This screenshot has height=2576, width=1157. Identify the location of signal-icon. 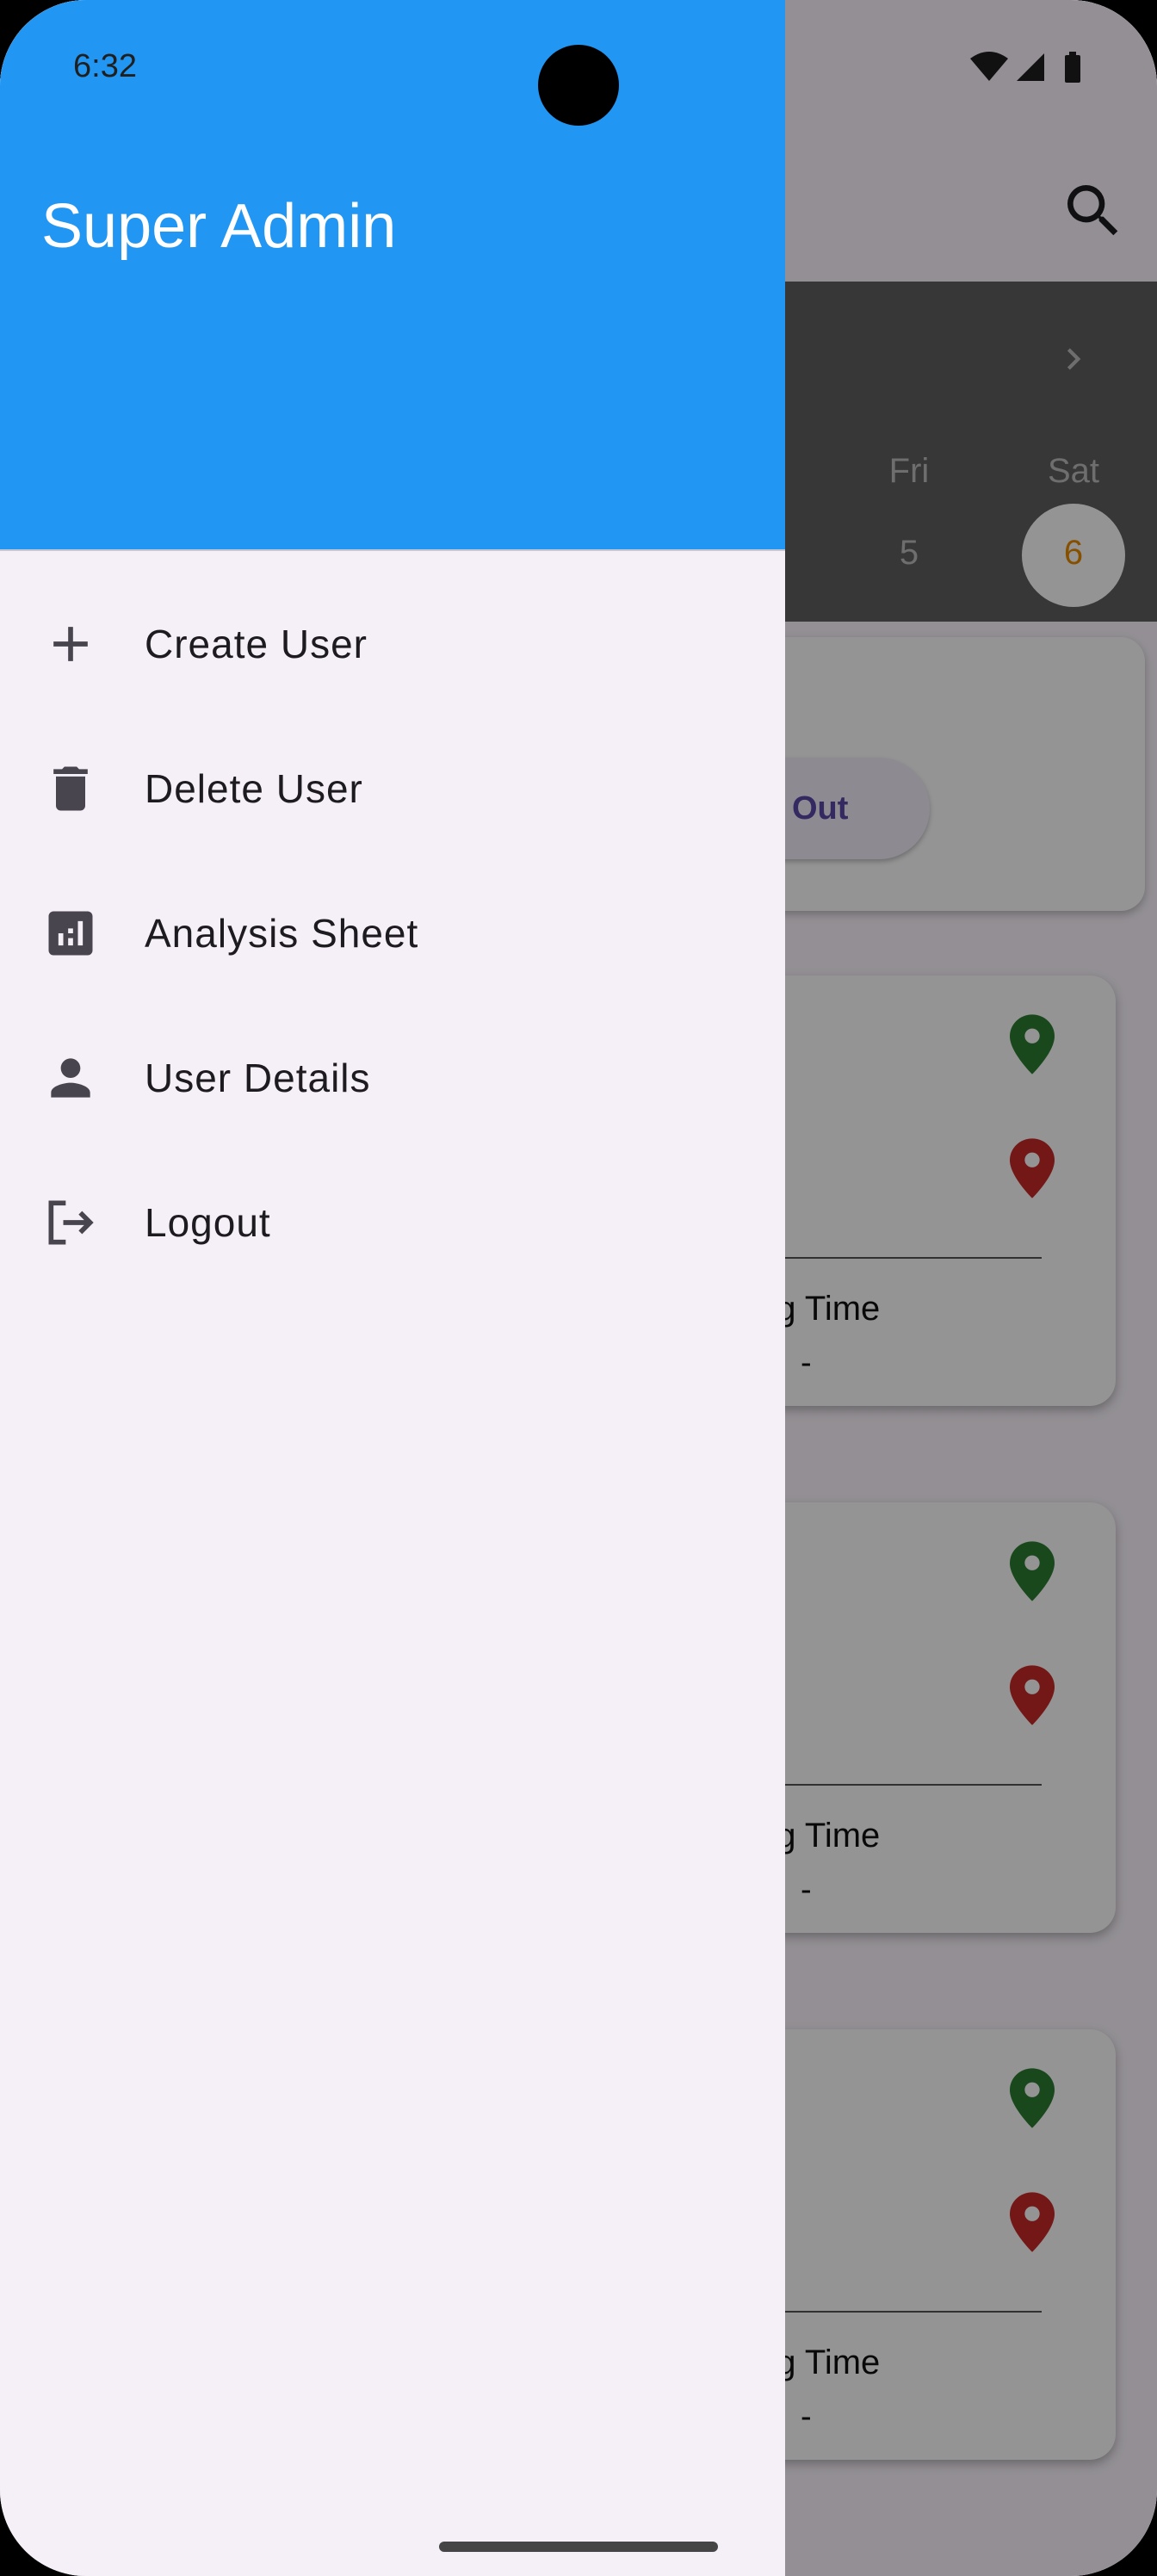
(1030, 67).